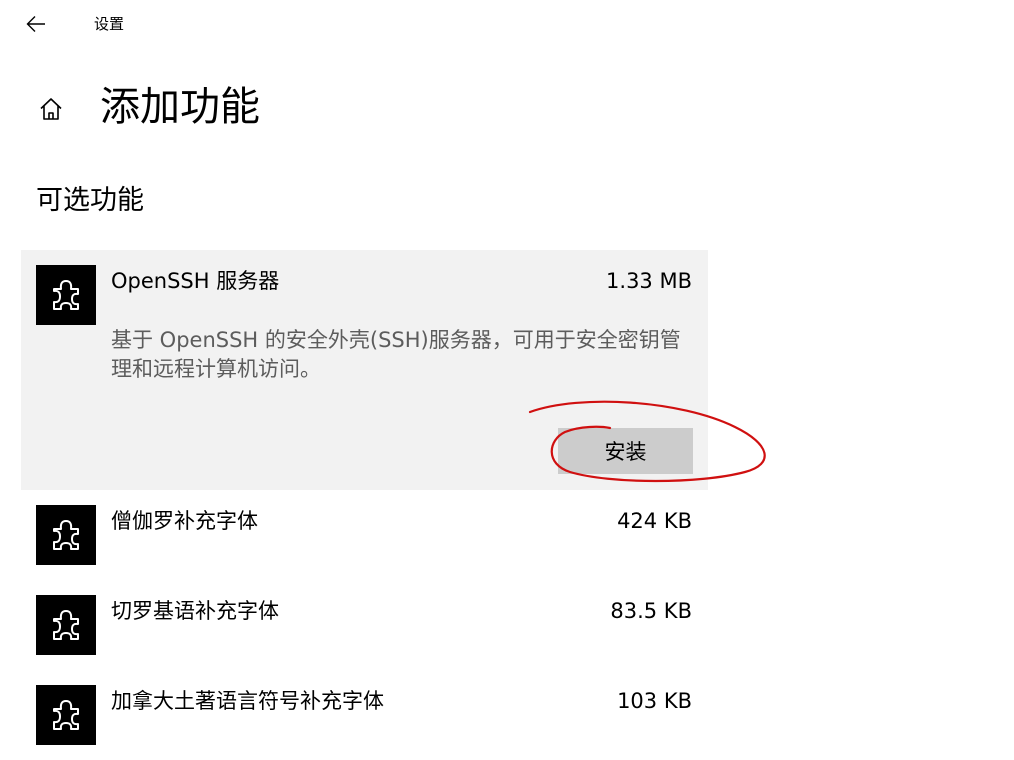 Image resolution: width=1014 pixels, height=760 pixels. What do you see at coordinates (90, 200) in the screenshot?
I see `section-title: 可选功能` at bounding box center [90, 200].